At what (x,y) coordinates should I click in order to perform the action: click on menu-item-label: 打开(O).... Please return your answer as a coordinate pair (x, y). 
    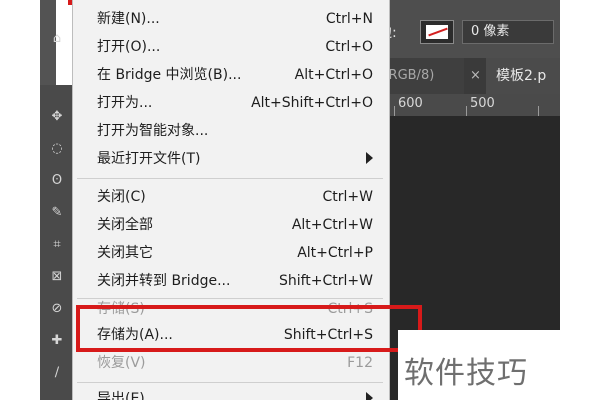
    Looking at the image, I should click on (129, 47).